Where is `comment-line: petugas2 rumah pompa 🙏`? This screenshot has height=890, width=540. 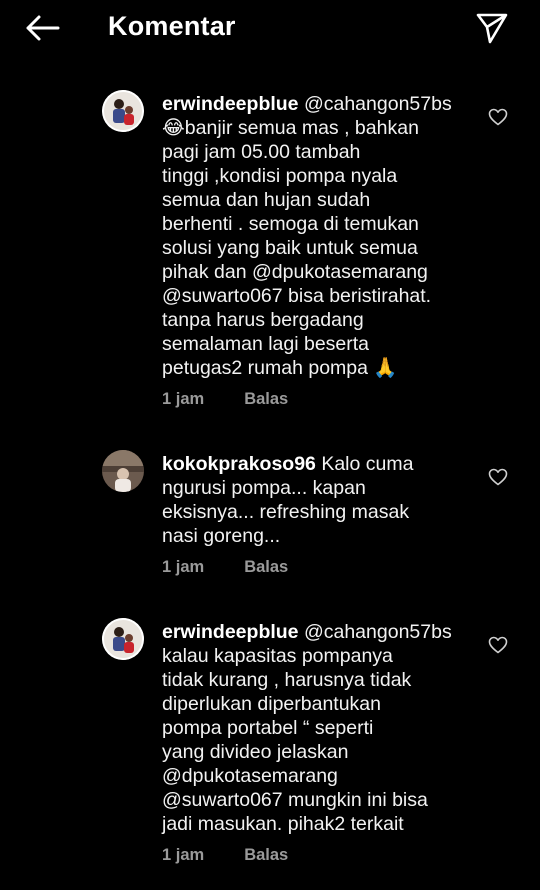
comment-line: petugas2 rumah pompa 🙏 is located at coordinates (280, 368).